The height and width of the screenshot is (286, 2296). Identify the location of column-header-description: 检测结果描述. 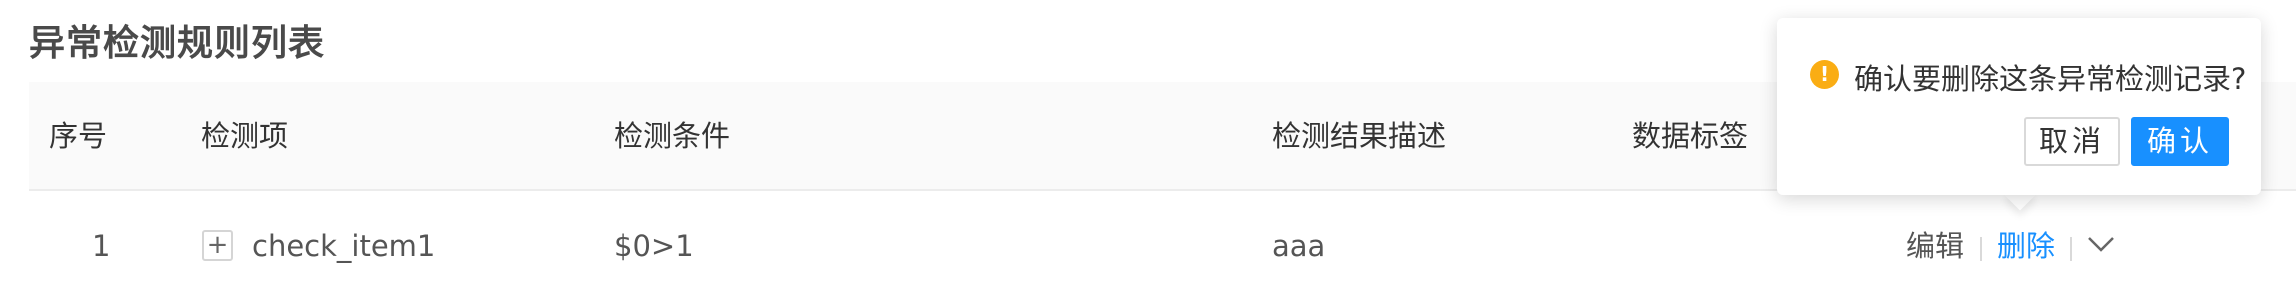
(1359, 136).